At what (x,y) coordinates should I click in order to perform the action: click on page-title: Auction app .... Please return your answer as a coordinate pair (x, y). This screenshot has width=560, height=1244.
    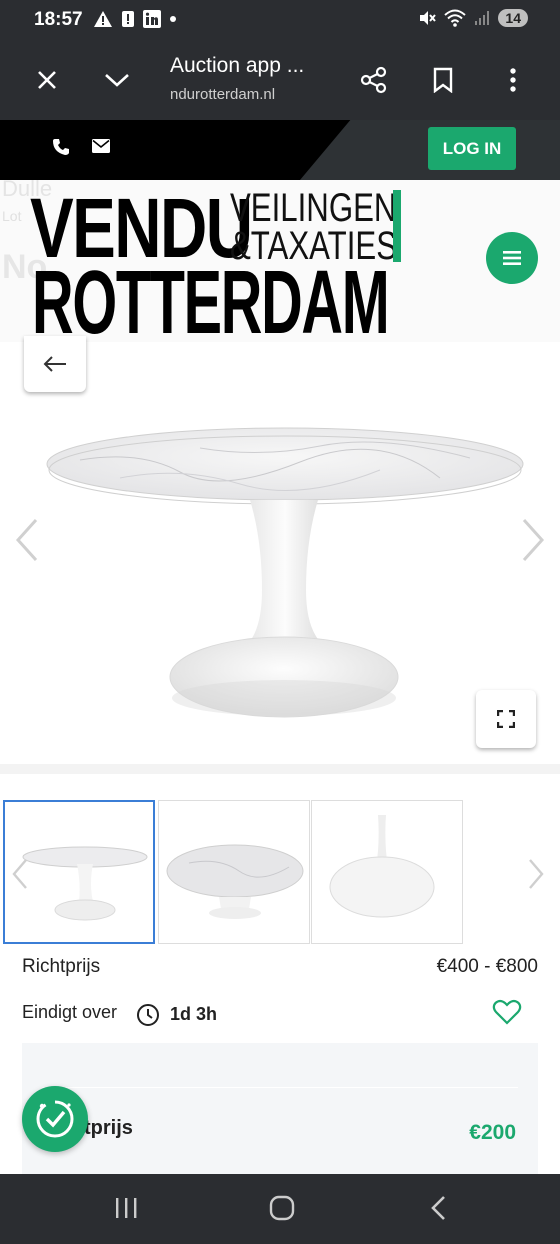
    Looking at the image, I should click on (237, 66).